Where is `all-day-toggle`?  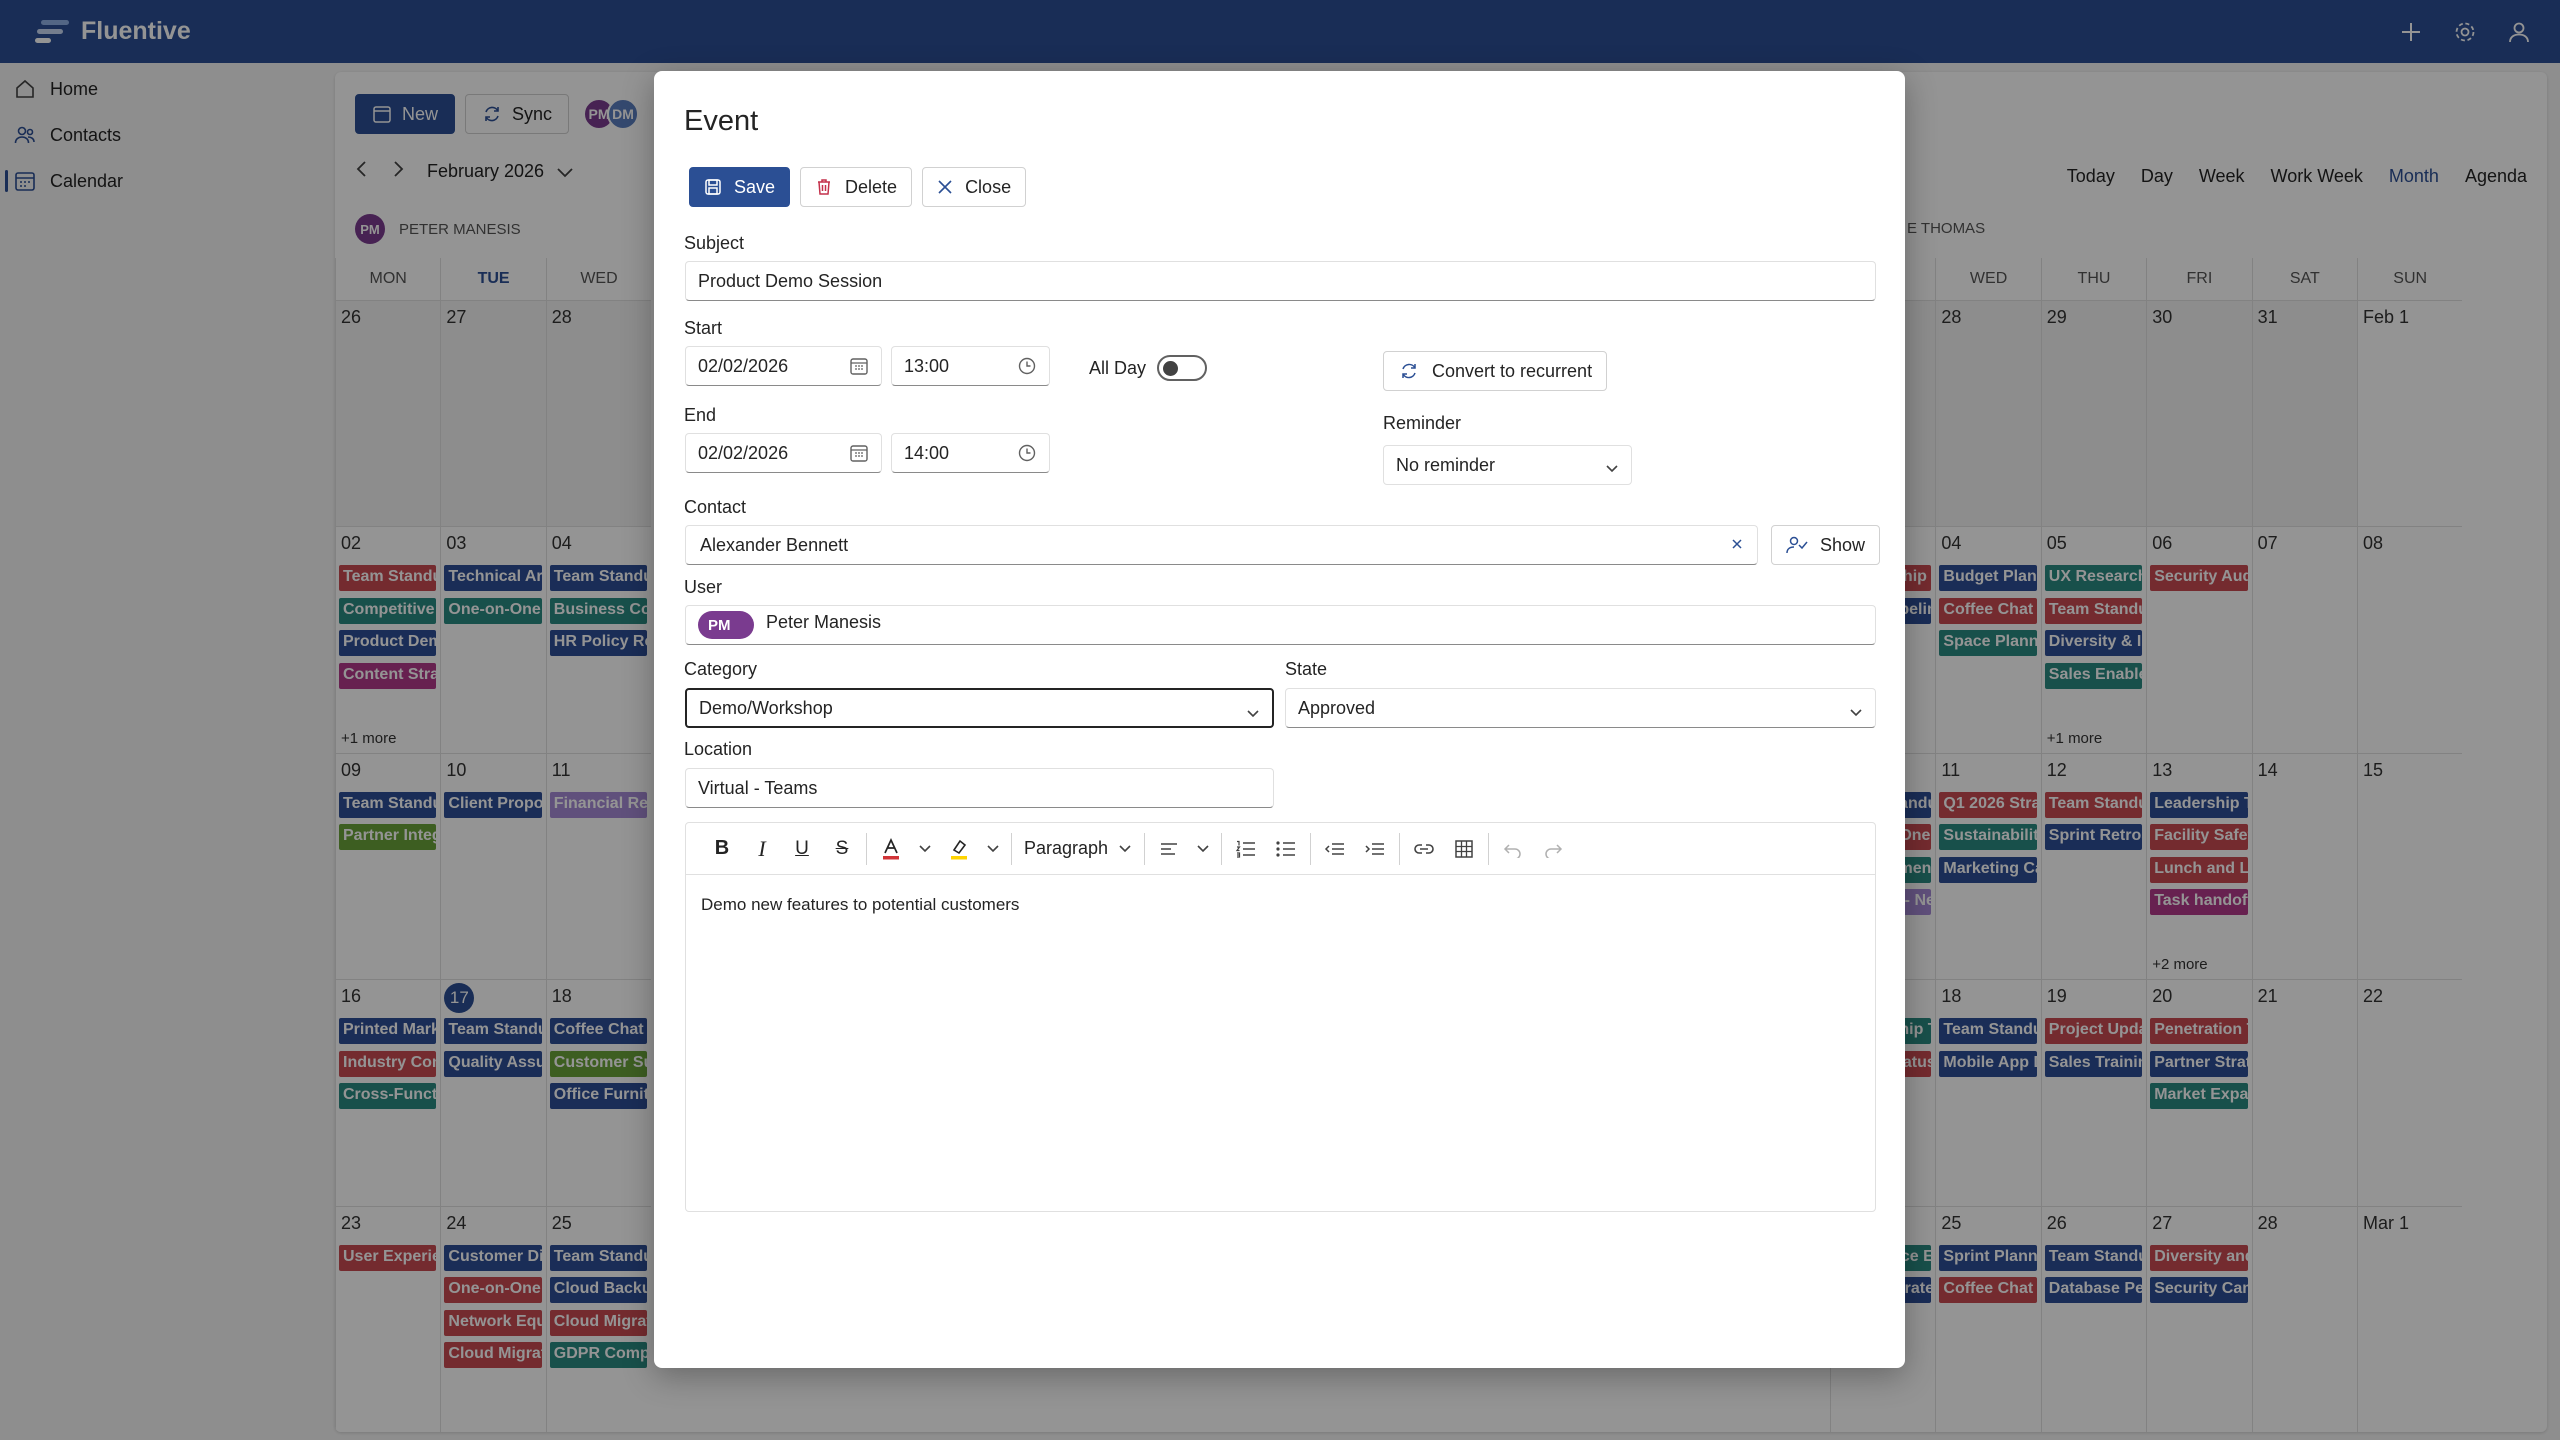
all-day-toggle is located at coordinates (1182, 368).